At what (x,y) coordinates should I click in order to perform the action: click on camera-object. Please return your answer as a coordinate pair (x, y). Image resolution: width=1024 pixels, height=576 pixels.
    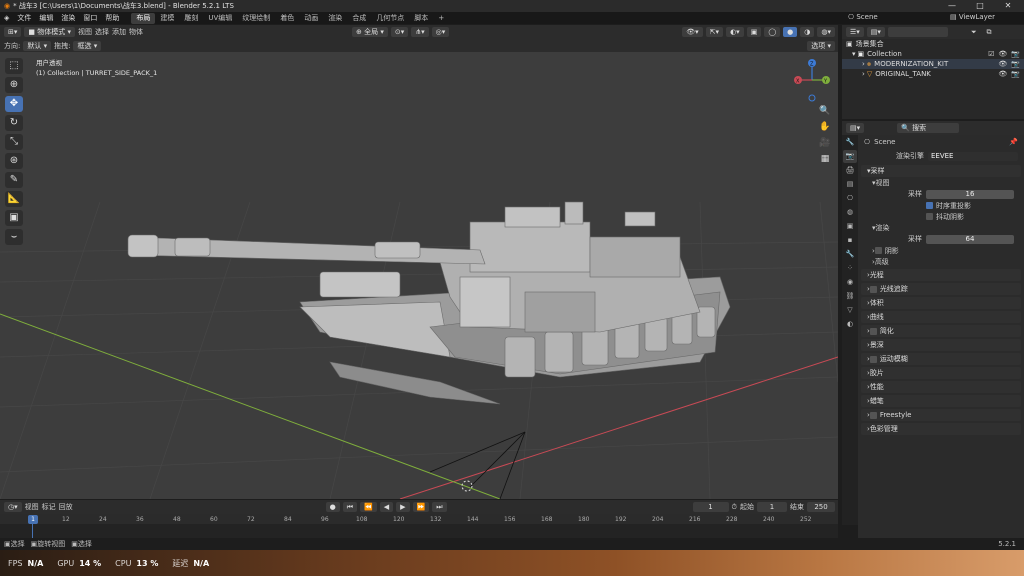
    Looking at the image, I should click on (477, 465).